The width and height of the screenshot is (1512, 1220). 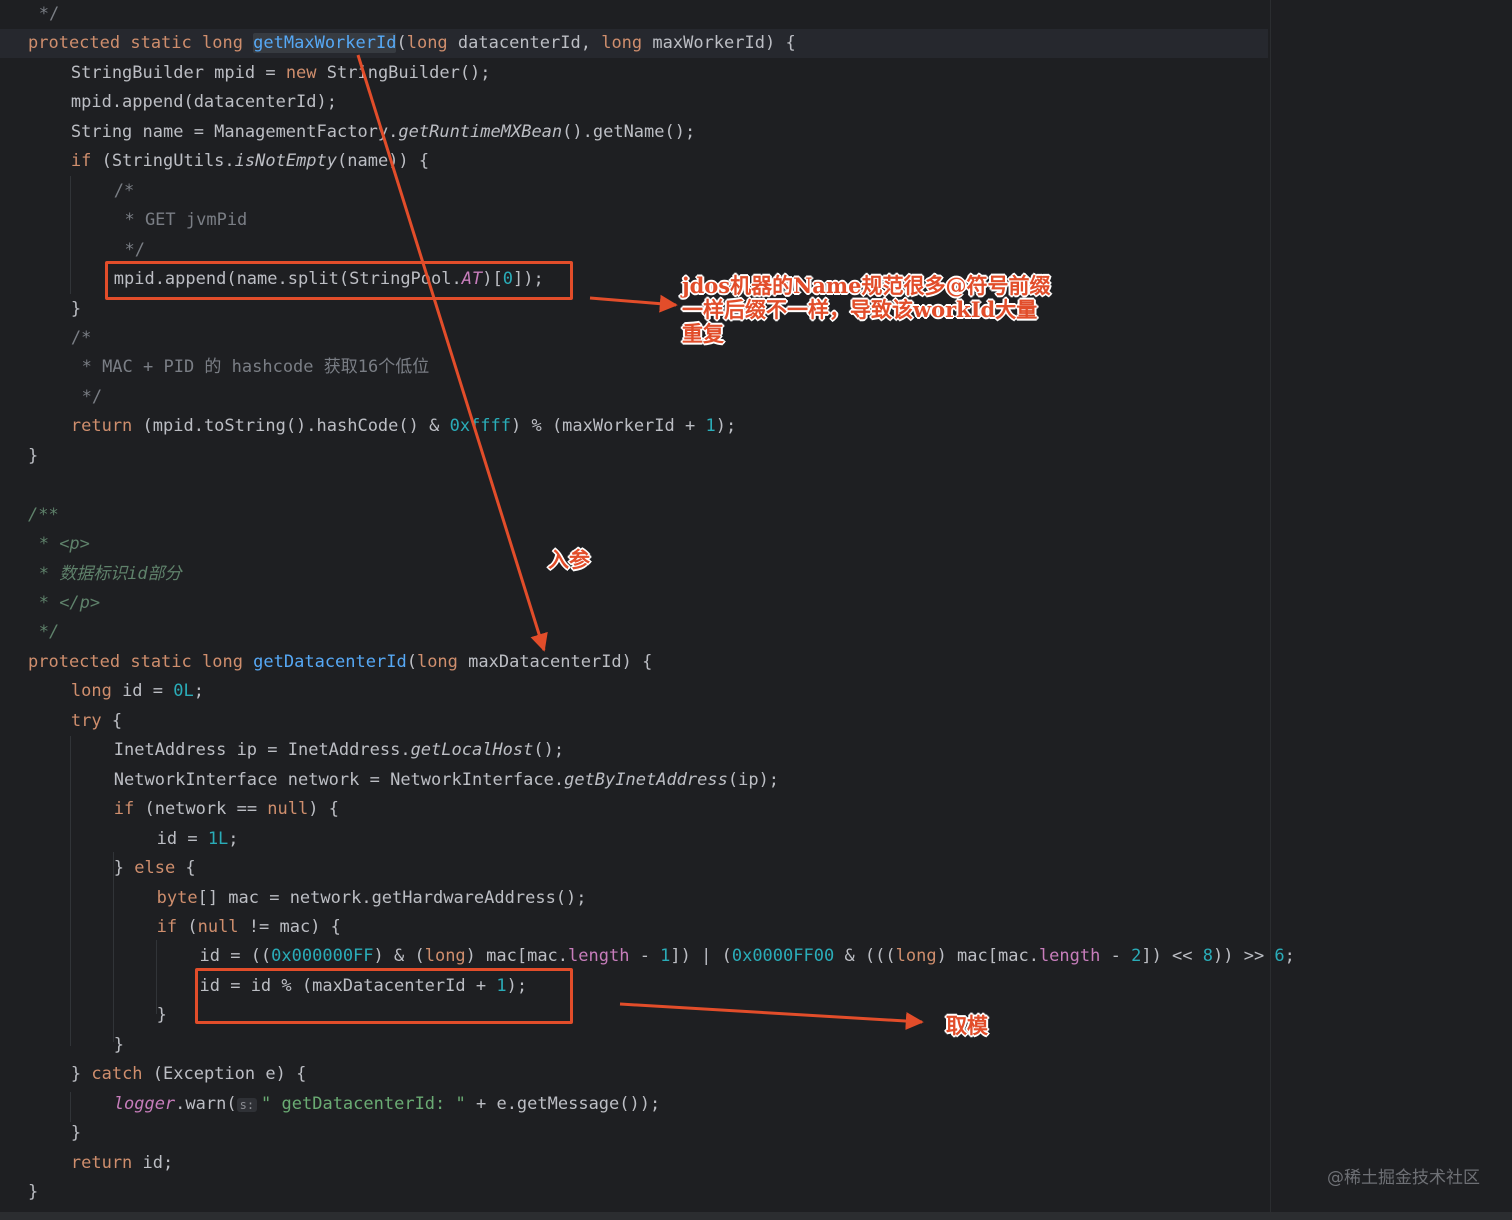 I want to click on arrow-to-duplicate-note, so click(x=633, y=303).